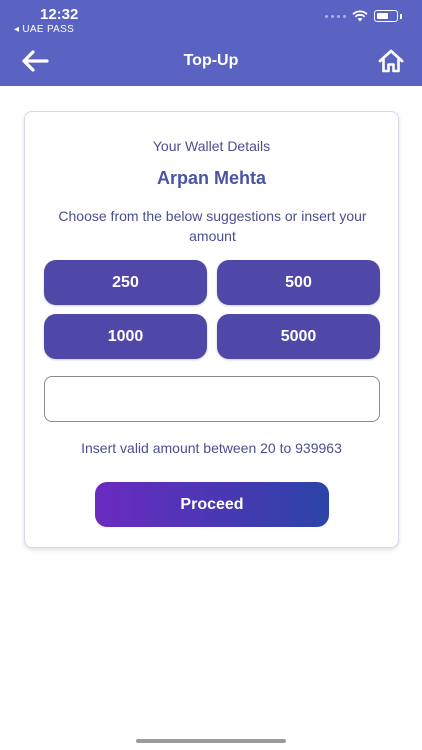  Describe the element at coordinates (360, 16) in the screenshot. I see `wifi-icon` at that location.